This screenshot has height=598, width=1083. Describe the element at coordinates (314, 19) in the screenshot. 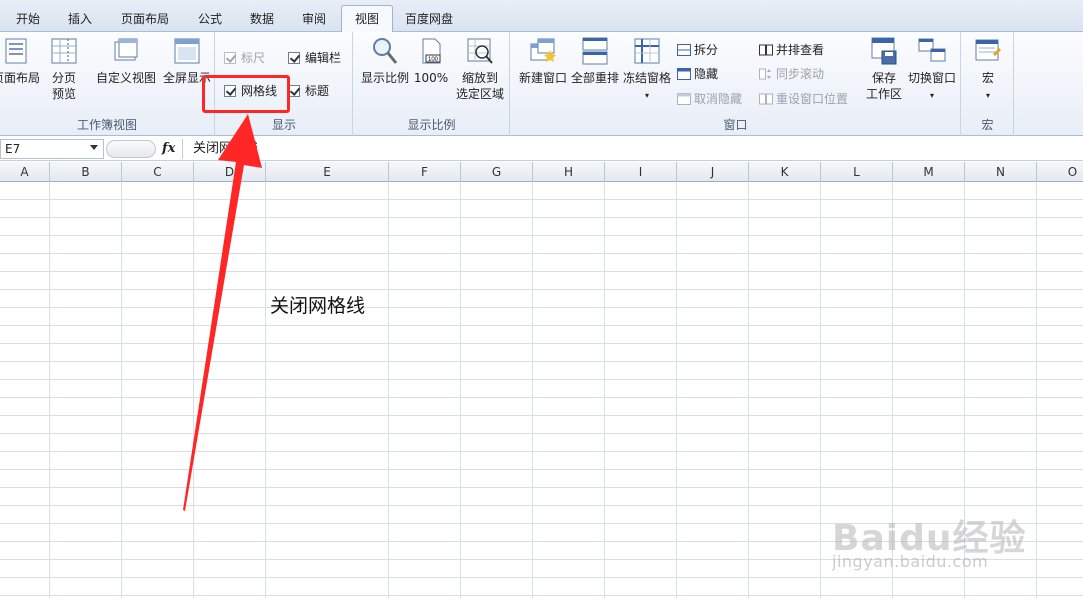

I see `tab-review: 审阅` at that location.